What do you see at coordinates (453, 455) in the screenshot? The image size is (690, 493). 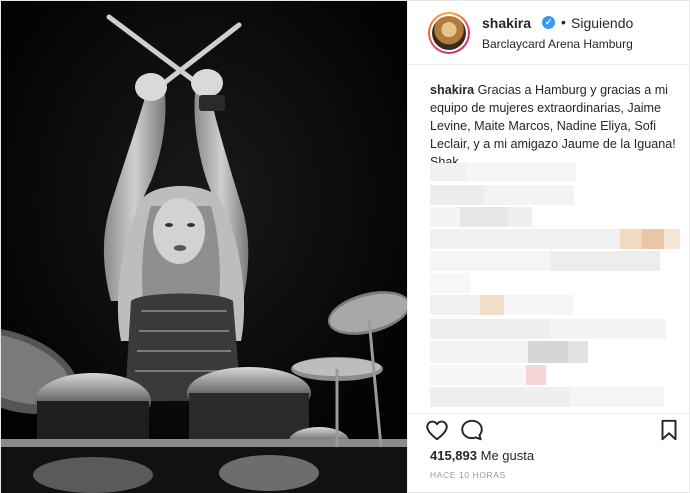 I see `likes-number: 415,893` at bounding box center [453, 455].